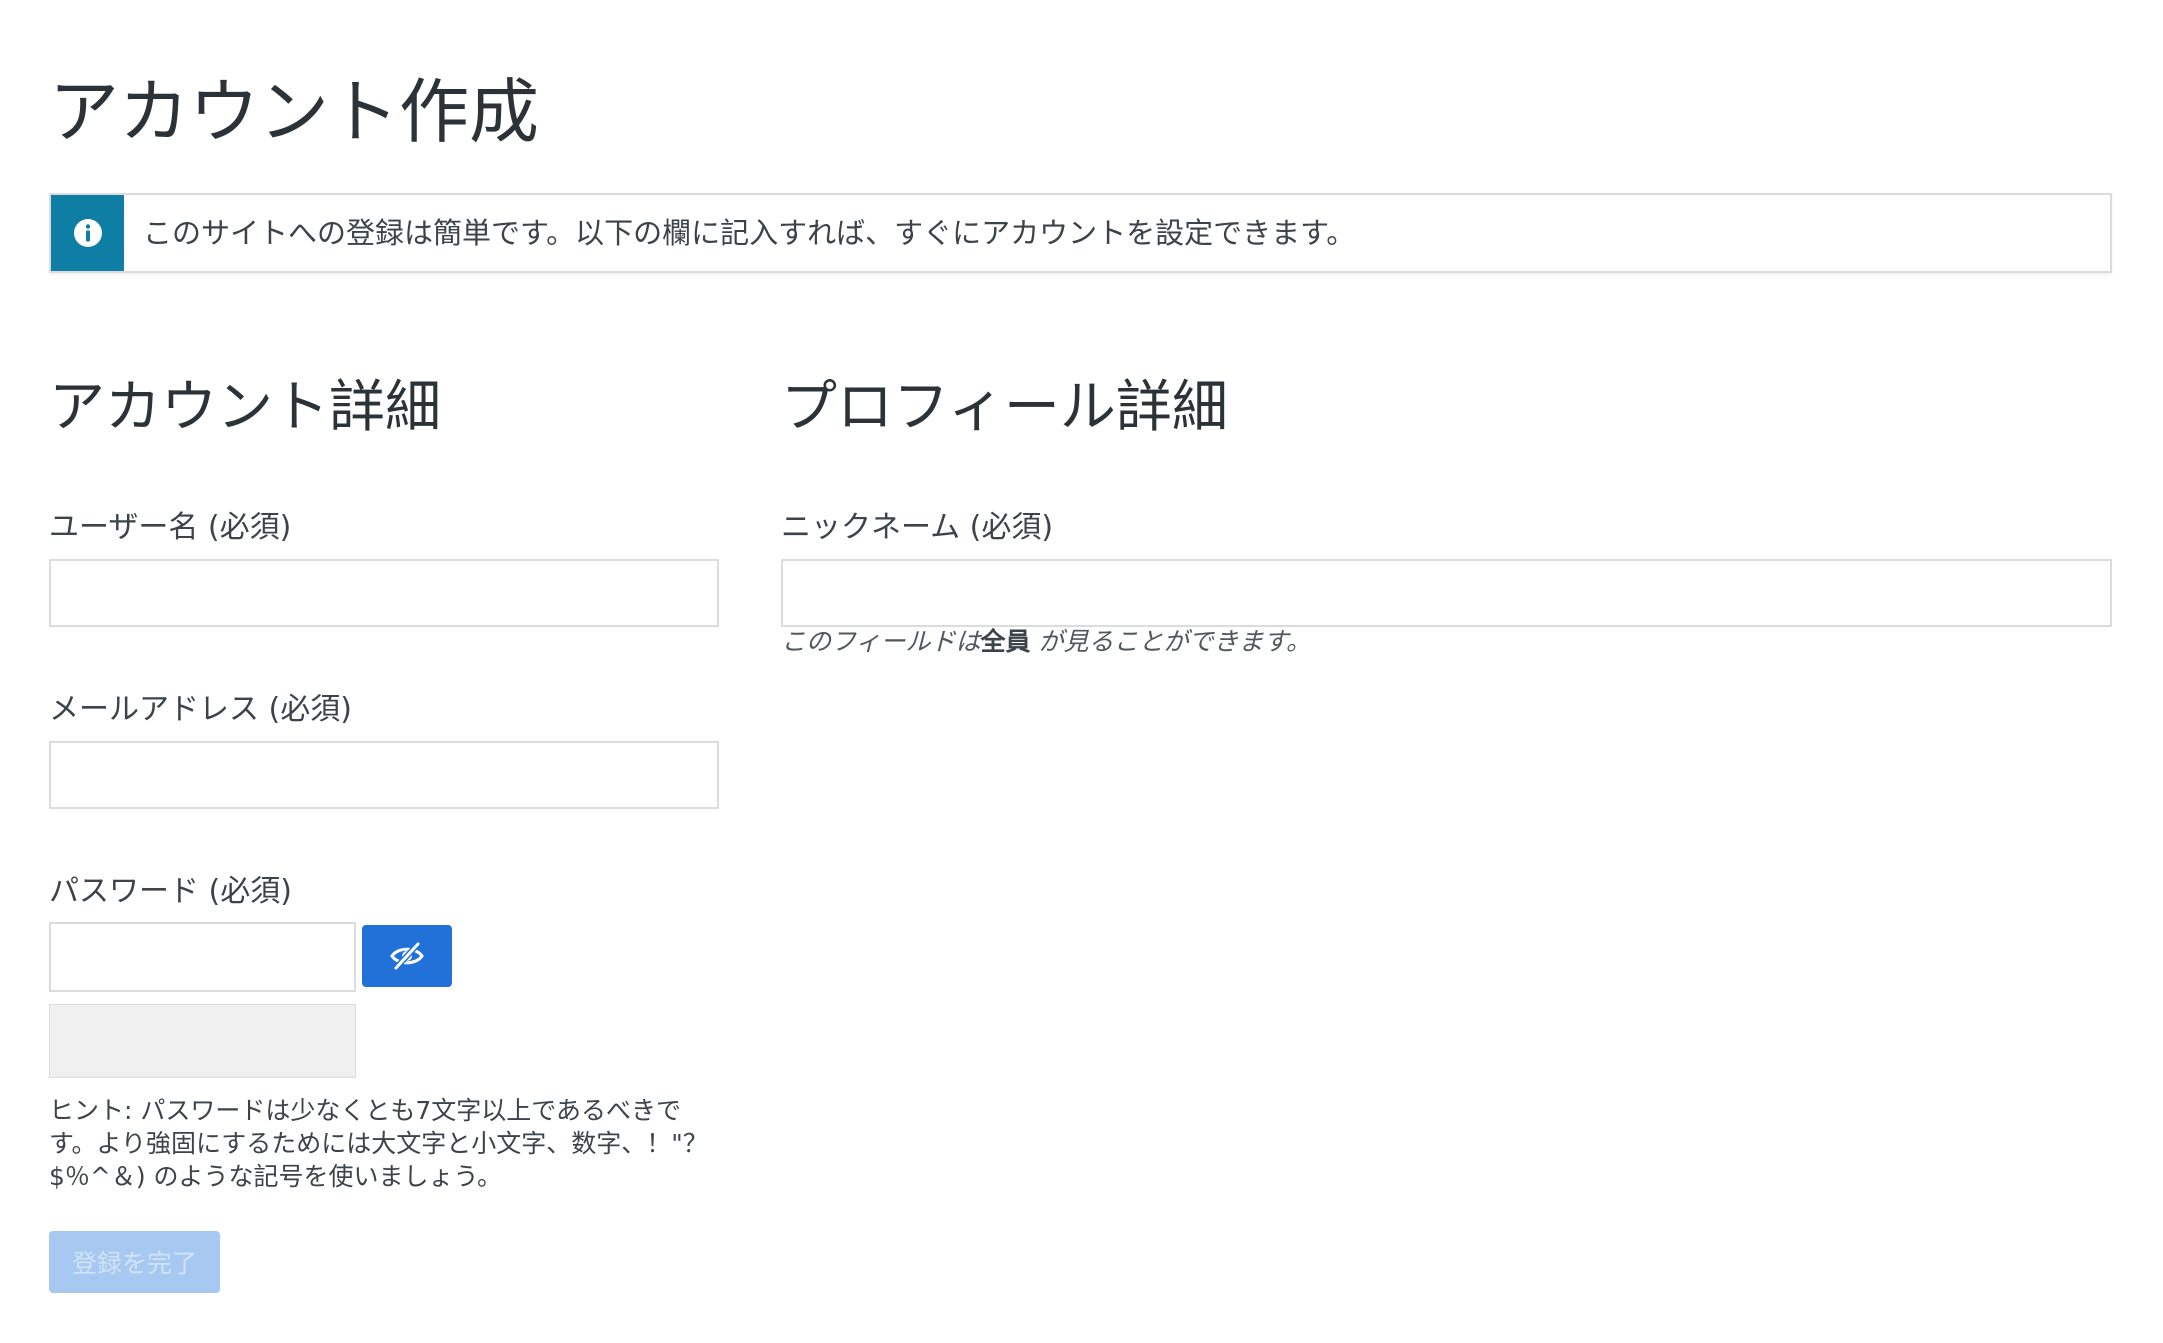  Describe the element at coordinates (1446, 593) in the screenshot. I see `nickname-input` at that location.